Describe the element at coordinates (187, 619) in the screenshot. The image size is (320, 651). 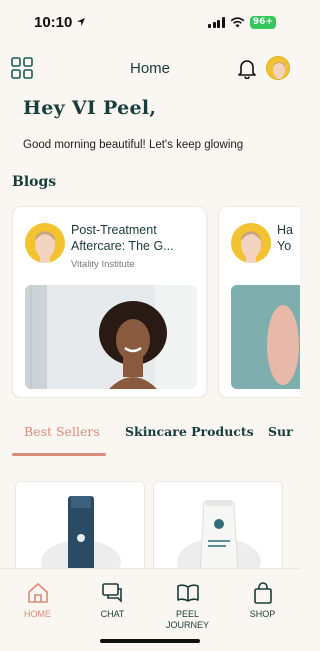
I see `nav-peel-journey-label: PEEL JOURNEY` at that location.